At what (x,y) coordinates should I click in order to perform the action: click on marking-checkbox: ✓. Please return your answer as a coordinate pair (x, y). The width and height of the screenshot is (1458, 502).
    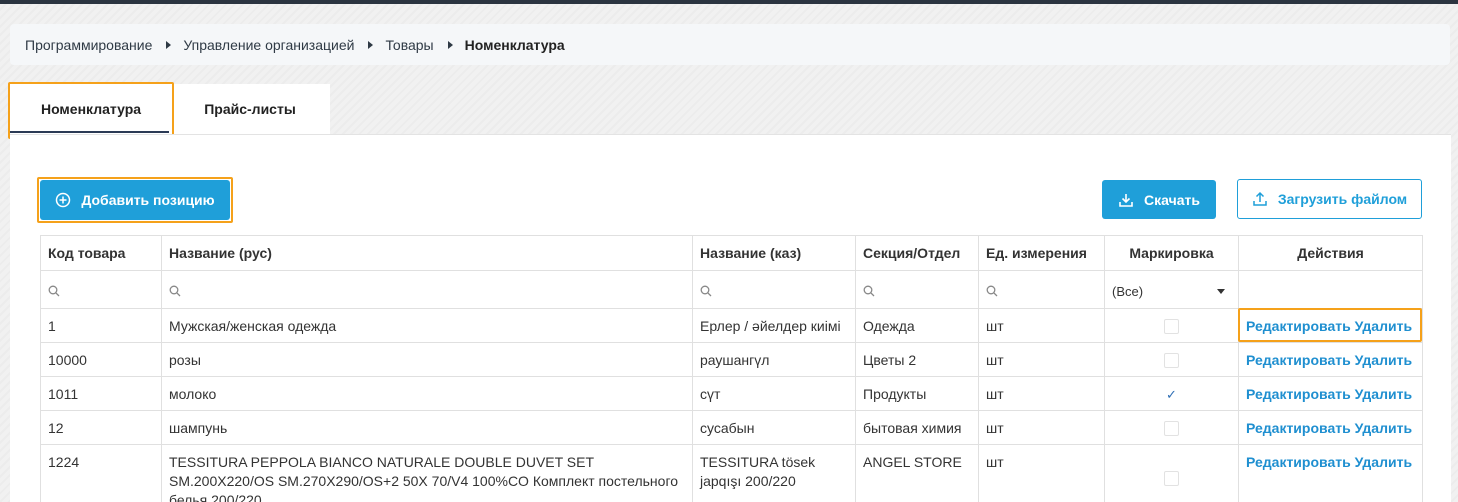
    Looking at the image, I should click on (1171, 394).